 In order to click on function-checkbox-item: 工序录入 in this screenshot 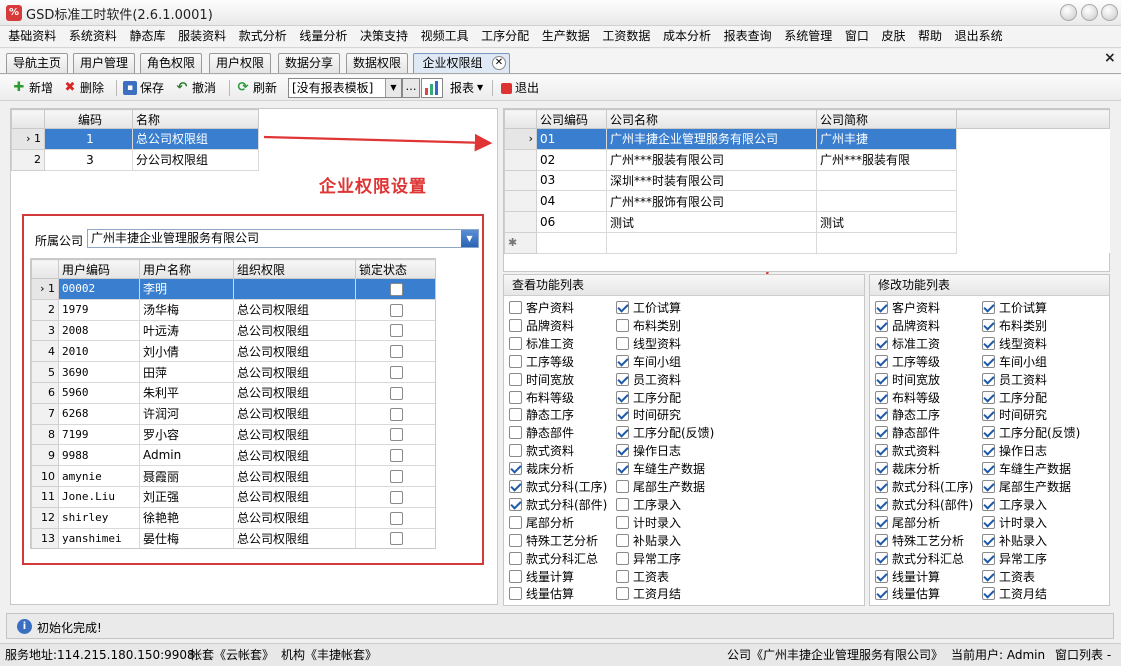, I will do `click(1014, 504)`.